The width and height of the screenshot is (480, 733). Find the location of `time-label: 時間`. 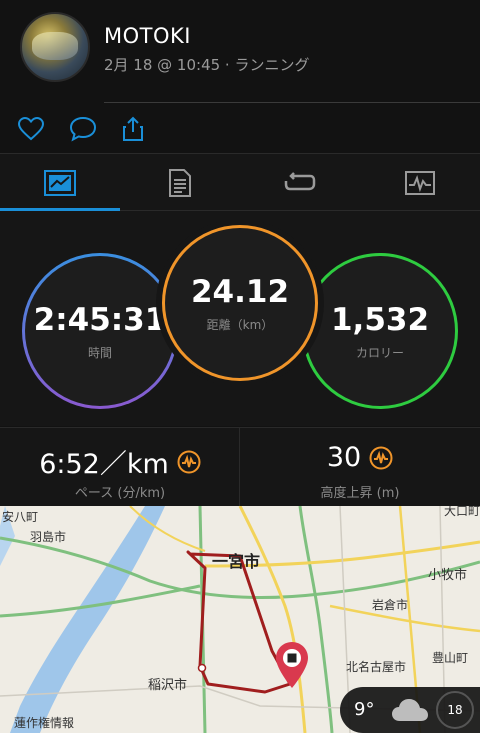

time-label: 時間 is located at coordinates (99, 352).